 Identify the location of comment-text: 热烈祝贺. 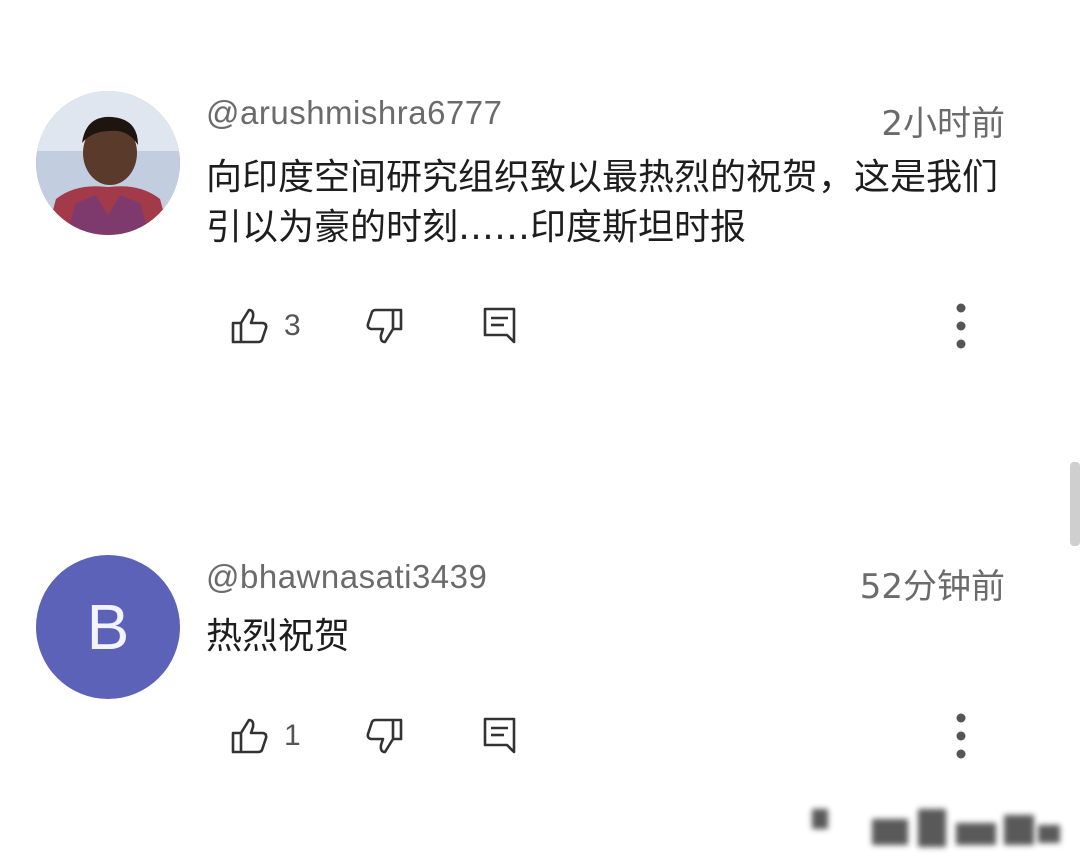
(278, 636).